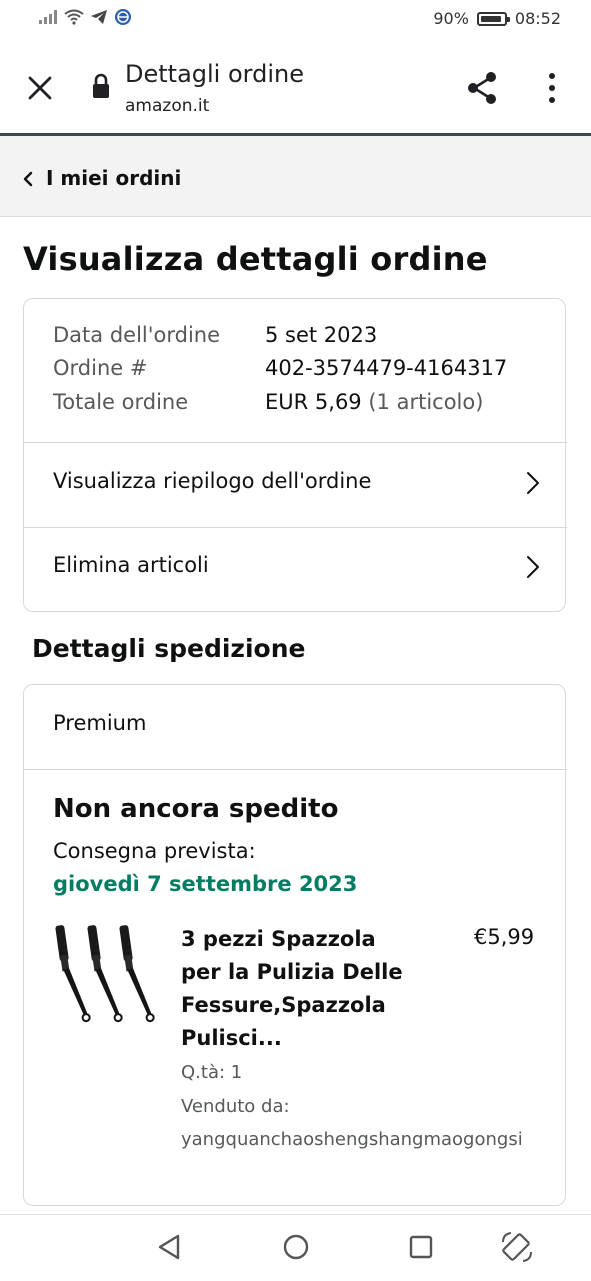  Describe the element at coordinates (386, 368) in the screenshot. I see `order-number-value: 402-3574479-4164317` at that location.